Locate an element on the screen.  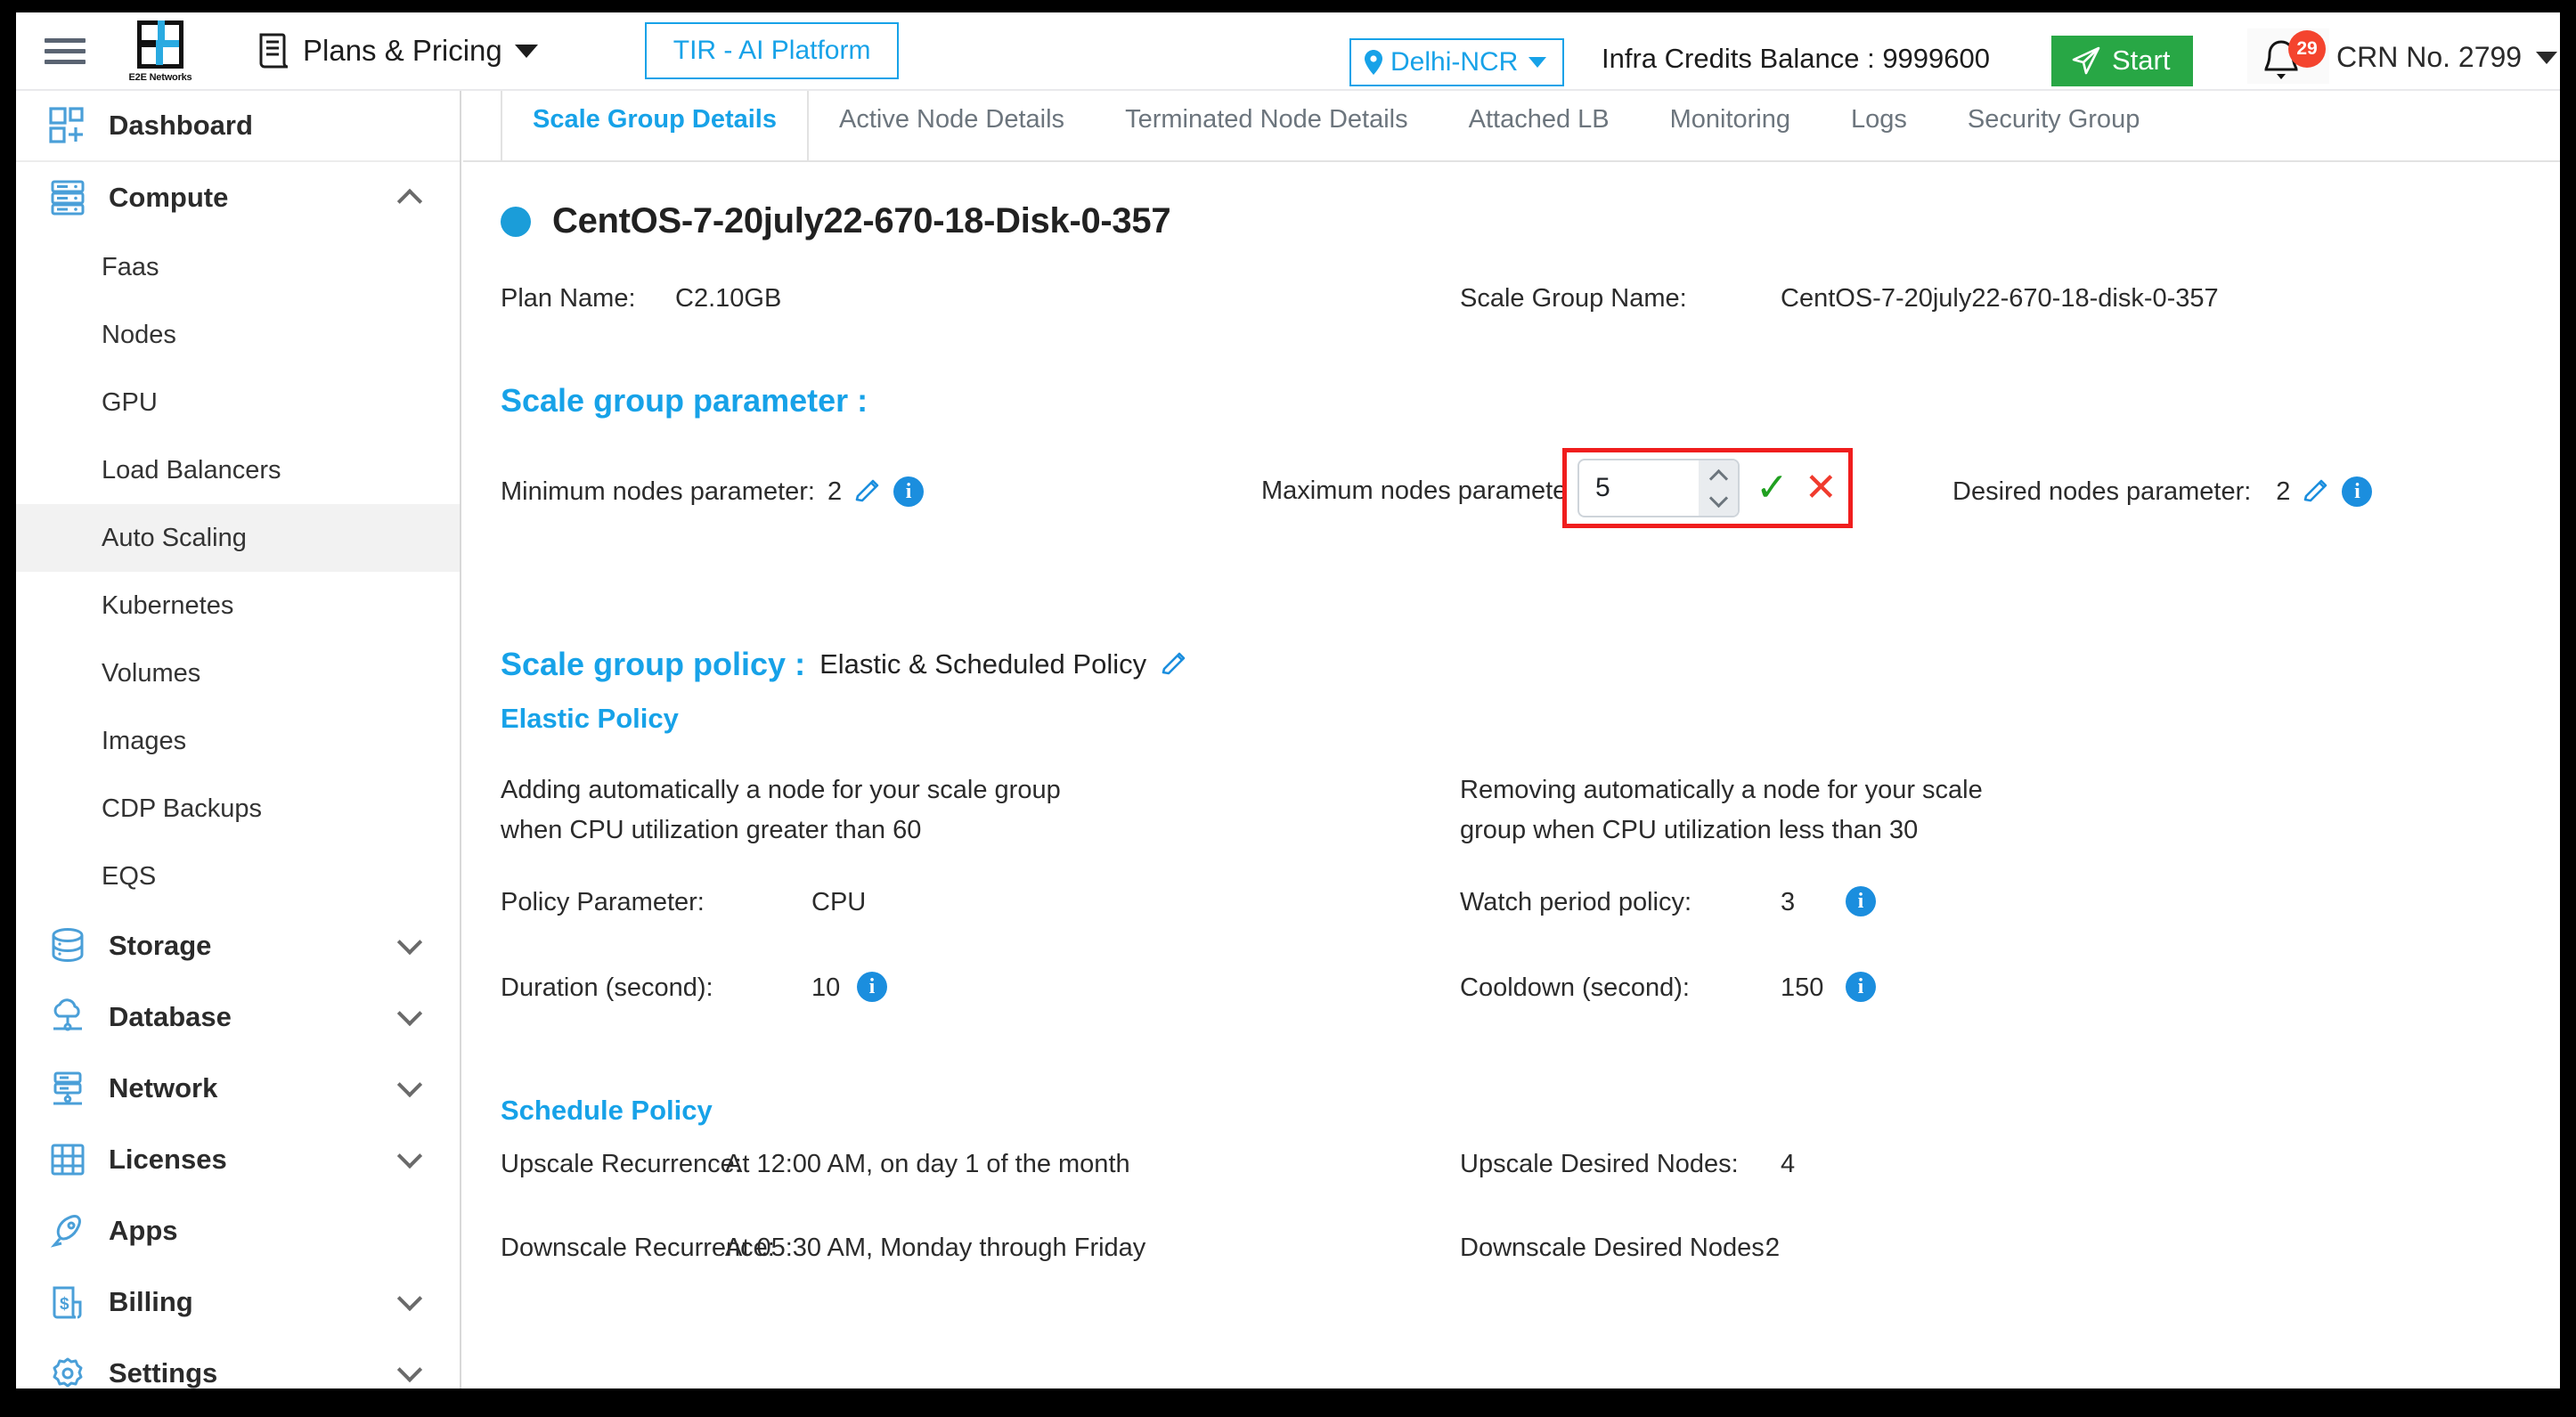
tab-terminated-node-details: Terminated Node Details is located at coordinates (1267, 125).